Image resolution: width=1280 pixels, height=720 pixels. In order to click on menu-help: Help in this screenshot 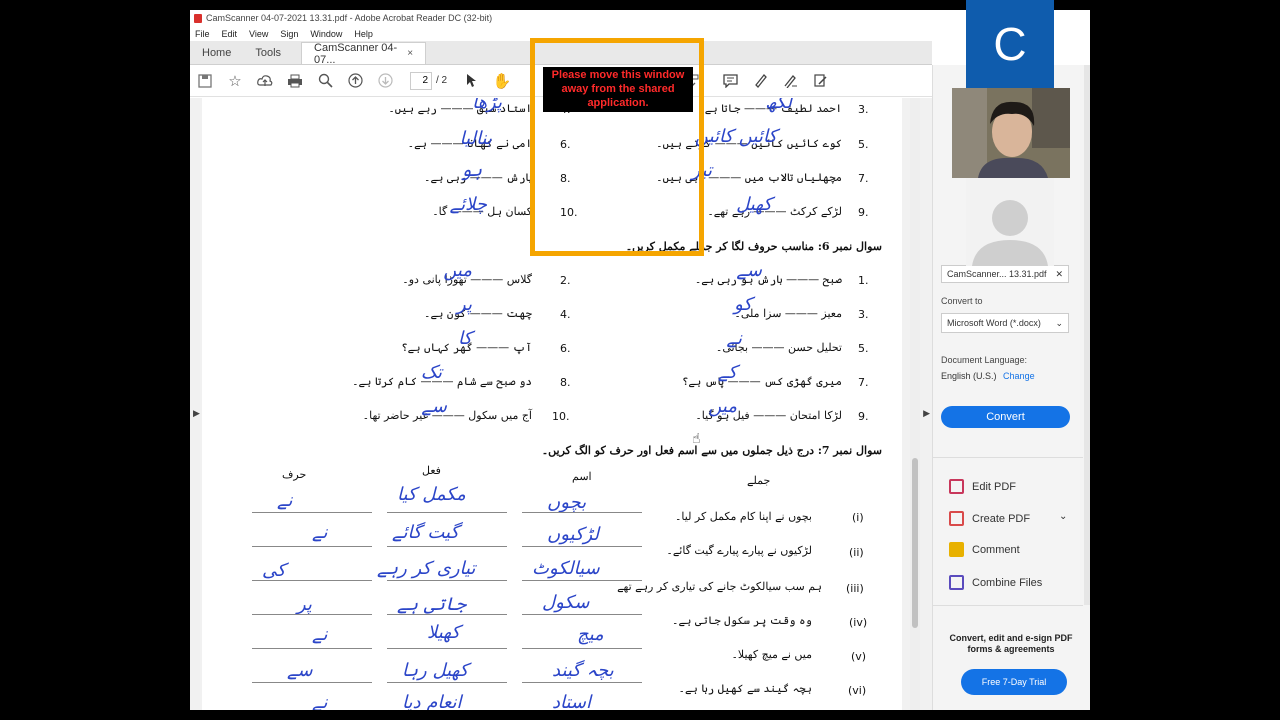, I will do `click(363, 34)`.